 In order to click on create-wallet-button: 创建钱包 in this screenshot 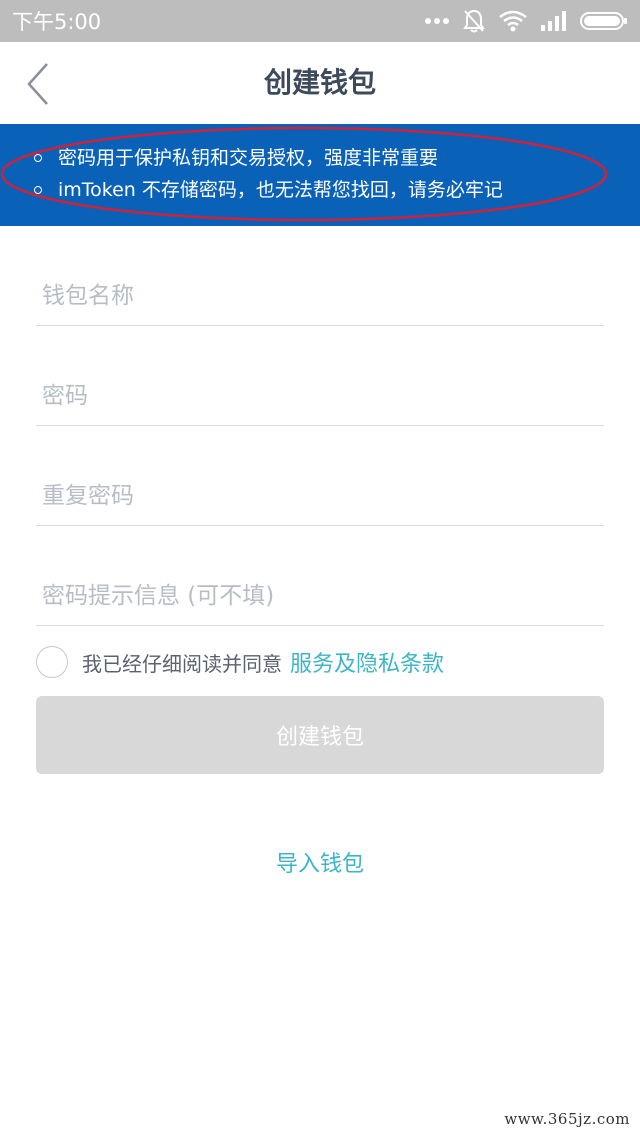, I will do `click(320, 735)`.